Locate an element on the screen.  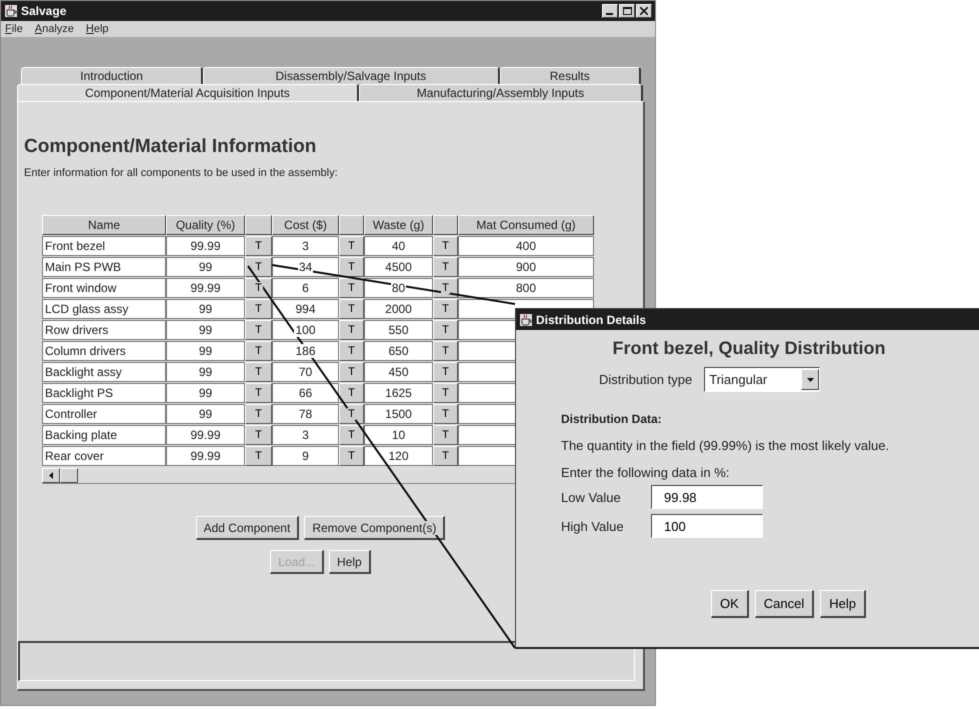
column-header: Quality (%) is located at coordinates (205, 225).